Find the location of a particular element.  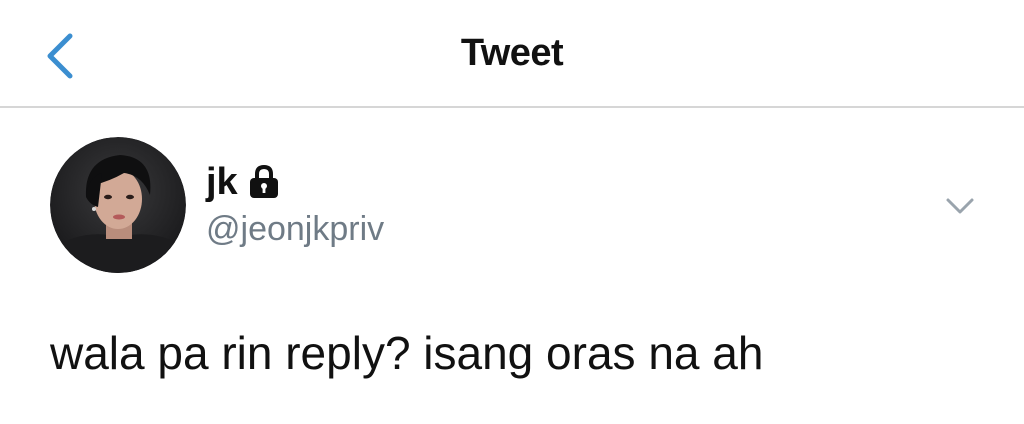

page-title: Tweet is located at coordinates (512, 53).